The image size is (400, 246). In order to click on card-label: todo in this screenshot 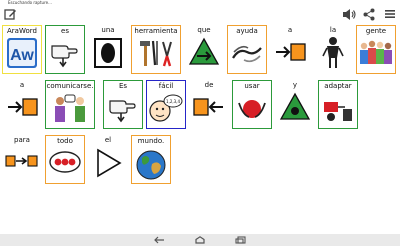, I will do `click(65, 141)`.